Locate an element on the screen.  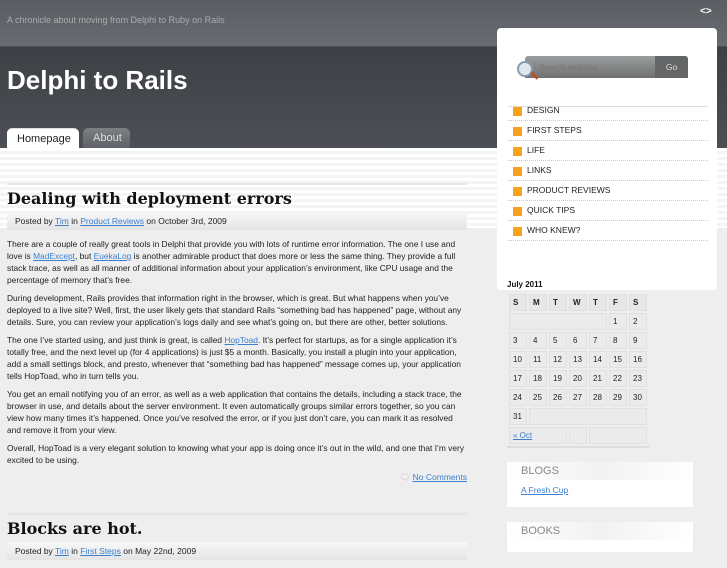
calendar-day: 18 is located at coordinates (538, 378).